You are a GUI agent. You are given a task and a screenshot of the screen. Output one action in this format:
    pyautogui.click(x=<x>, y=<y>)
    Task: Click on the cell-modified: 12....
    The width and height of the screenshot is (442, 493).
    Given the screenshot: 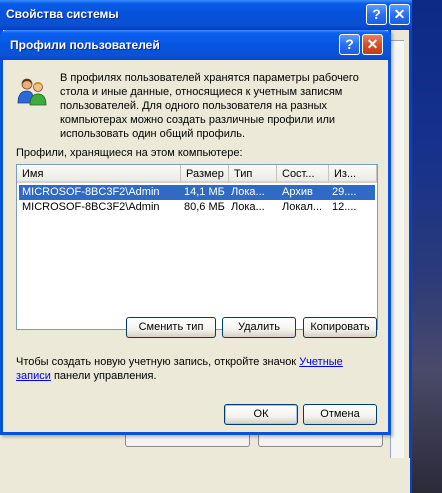 What is the action you would take?
    pyautogui.click(x=344, y=207)
    